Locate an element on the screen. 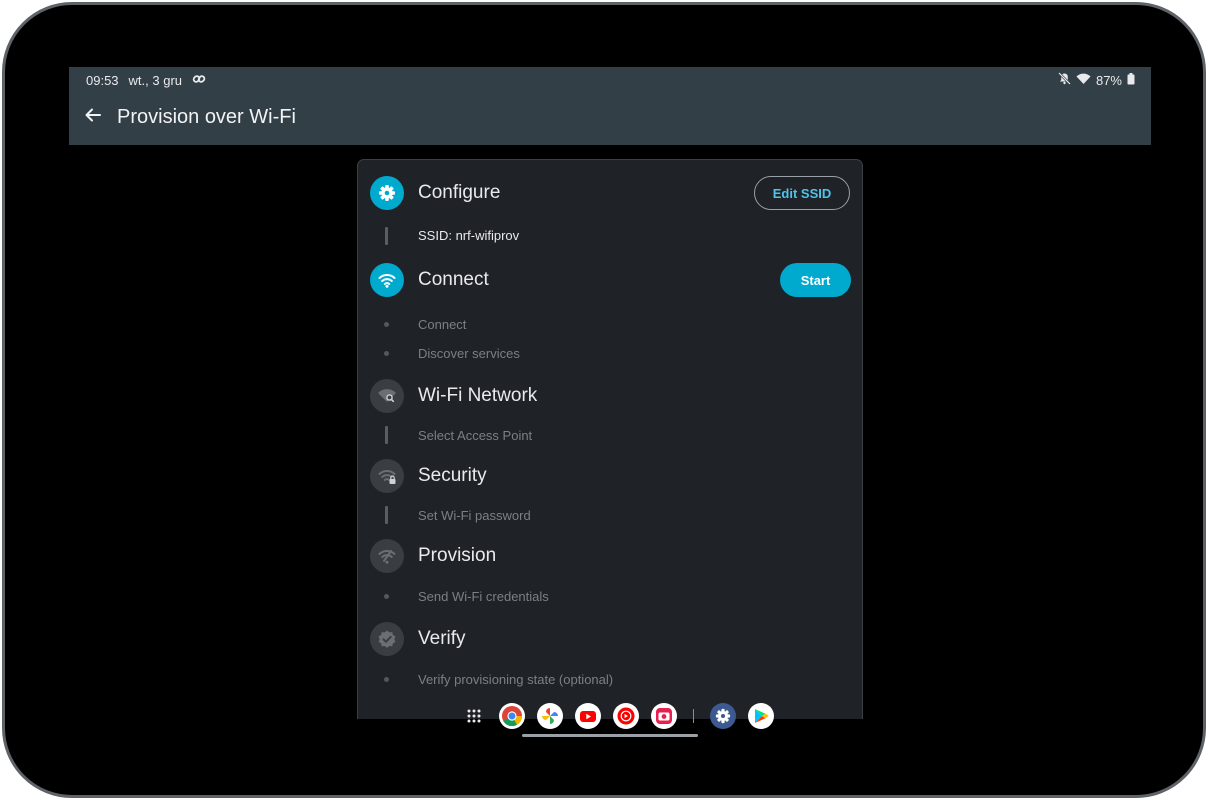 The image size is (1208, 800). step-title-wifi-network: Wi-Fi Network is located at coordinates (478, 395).